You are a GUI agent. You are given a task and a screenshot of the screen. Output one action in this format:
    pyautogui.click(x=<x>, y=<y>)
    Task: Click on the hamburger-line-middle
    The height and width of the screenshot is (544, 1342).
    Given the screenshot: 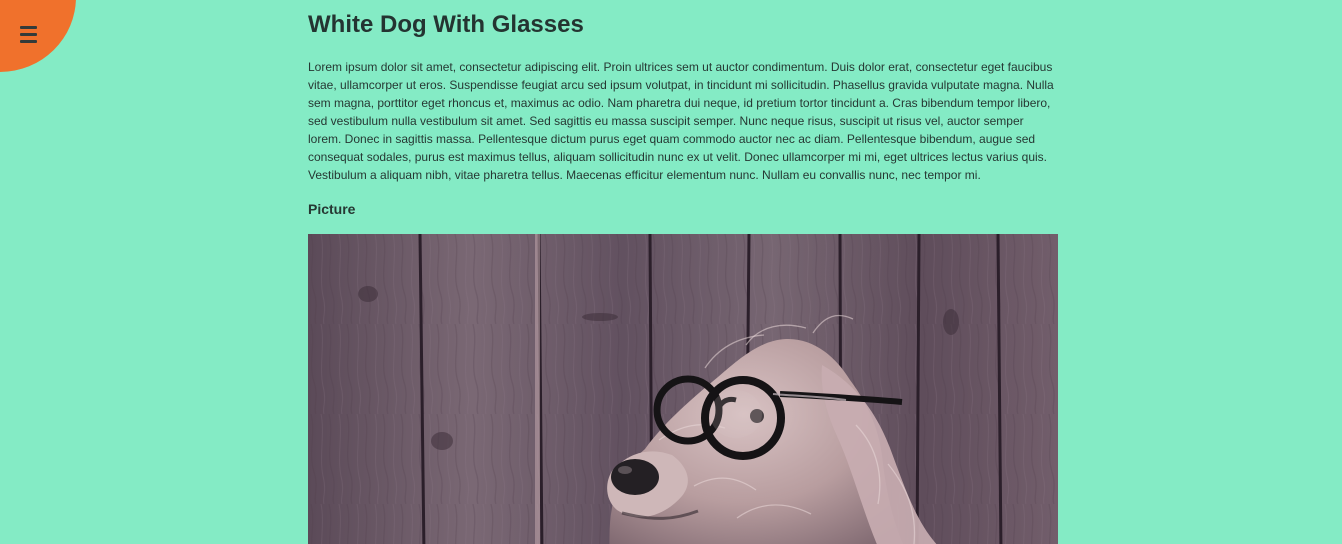 What is the action you would take?
    pyautogui.click(x=28, y=34)
    